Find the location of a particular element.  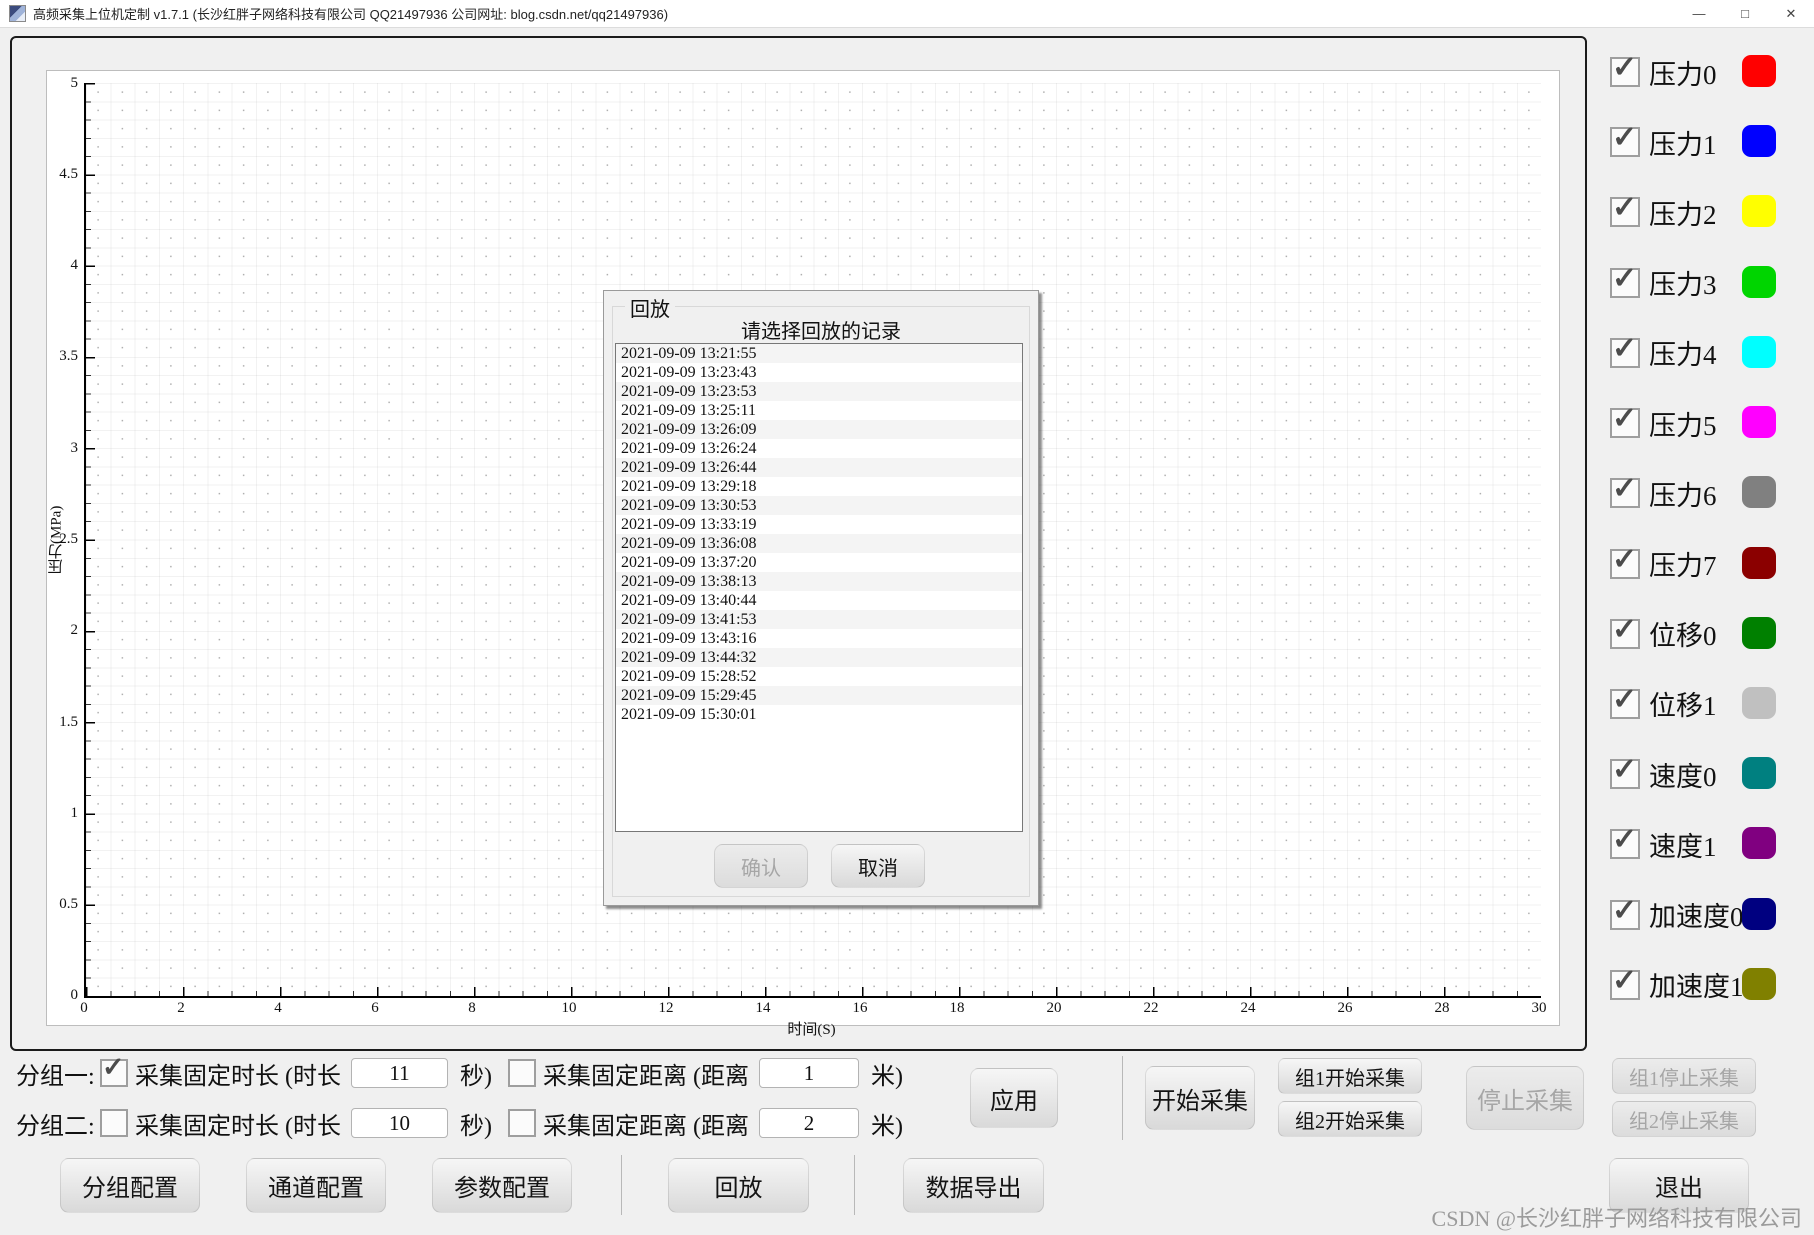

channel-row: 压力6 is located at coordinates (1708, 492).